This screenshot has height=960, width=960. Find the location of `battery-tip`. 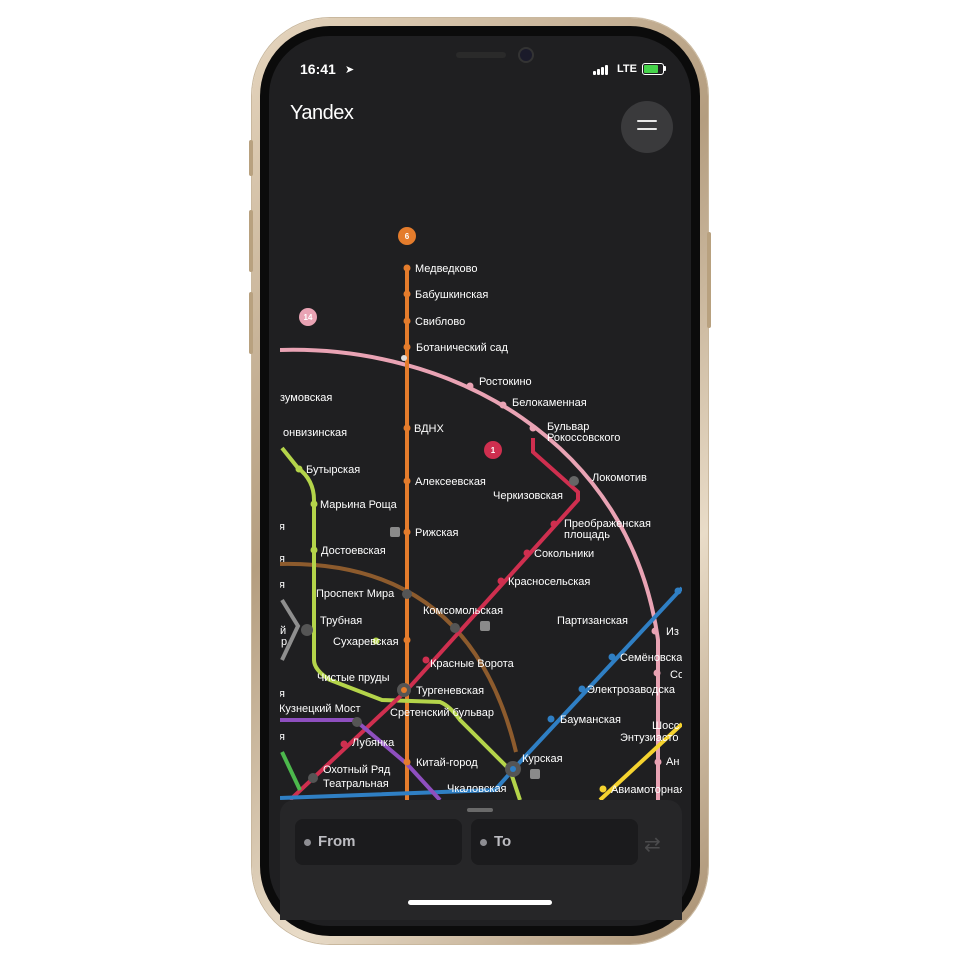

battery-tip is located at coordinates (665, 68).